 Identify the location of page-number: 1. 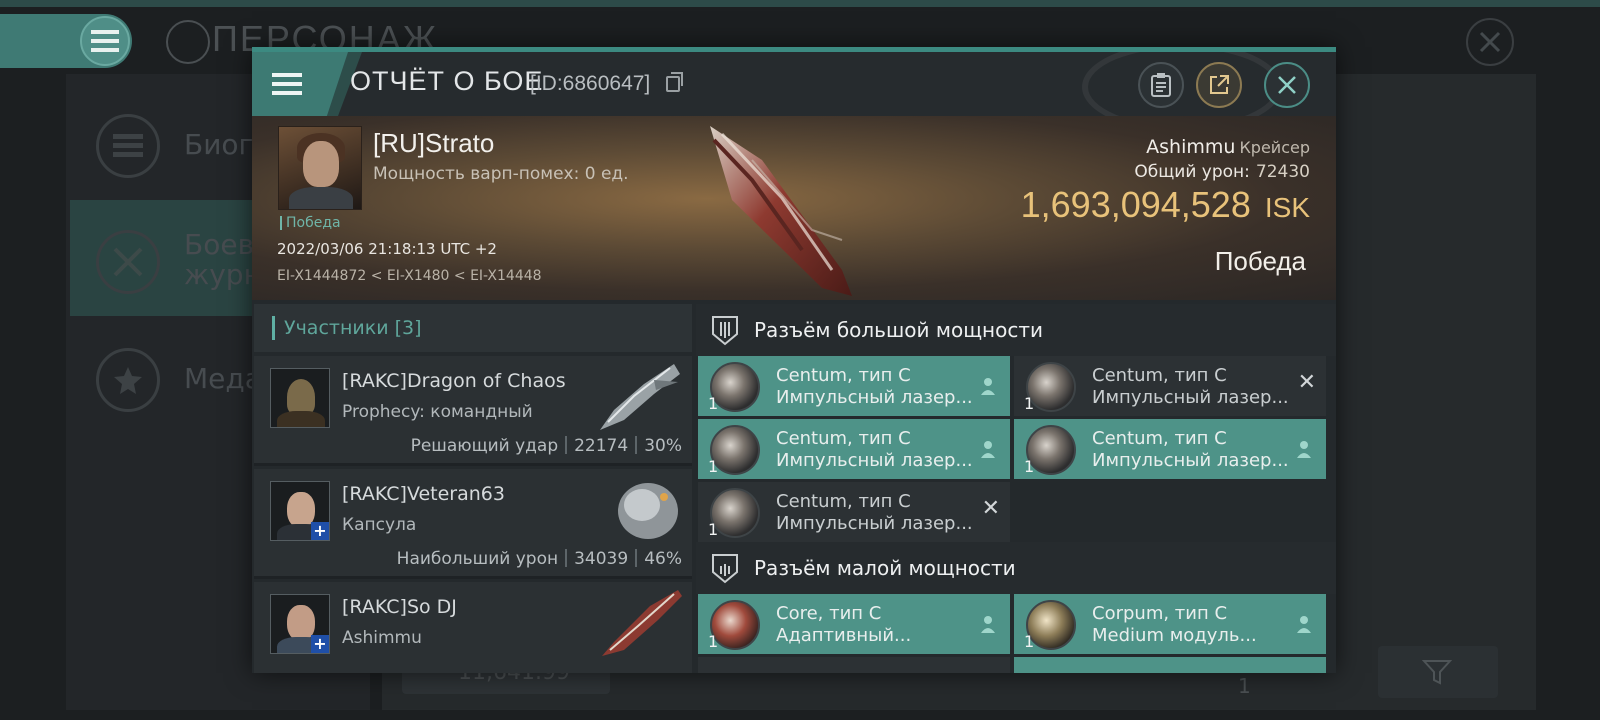
(1244, 686).